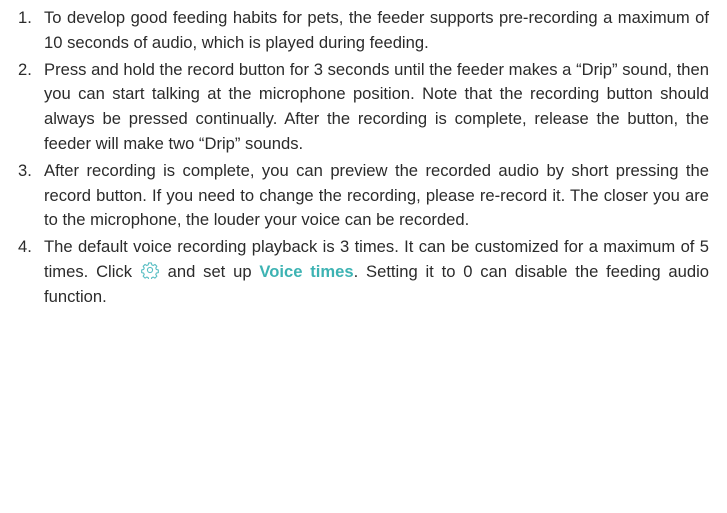 This screenshot has height=513, width=727. What do you see at coordinates (25, 170) in the screenshot?
I see `item-number: 3.` at bounding box center [25, 170].